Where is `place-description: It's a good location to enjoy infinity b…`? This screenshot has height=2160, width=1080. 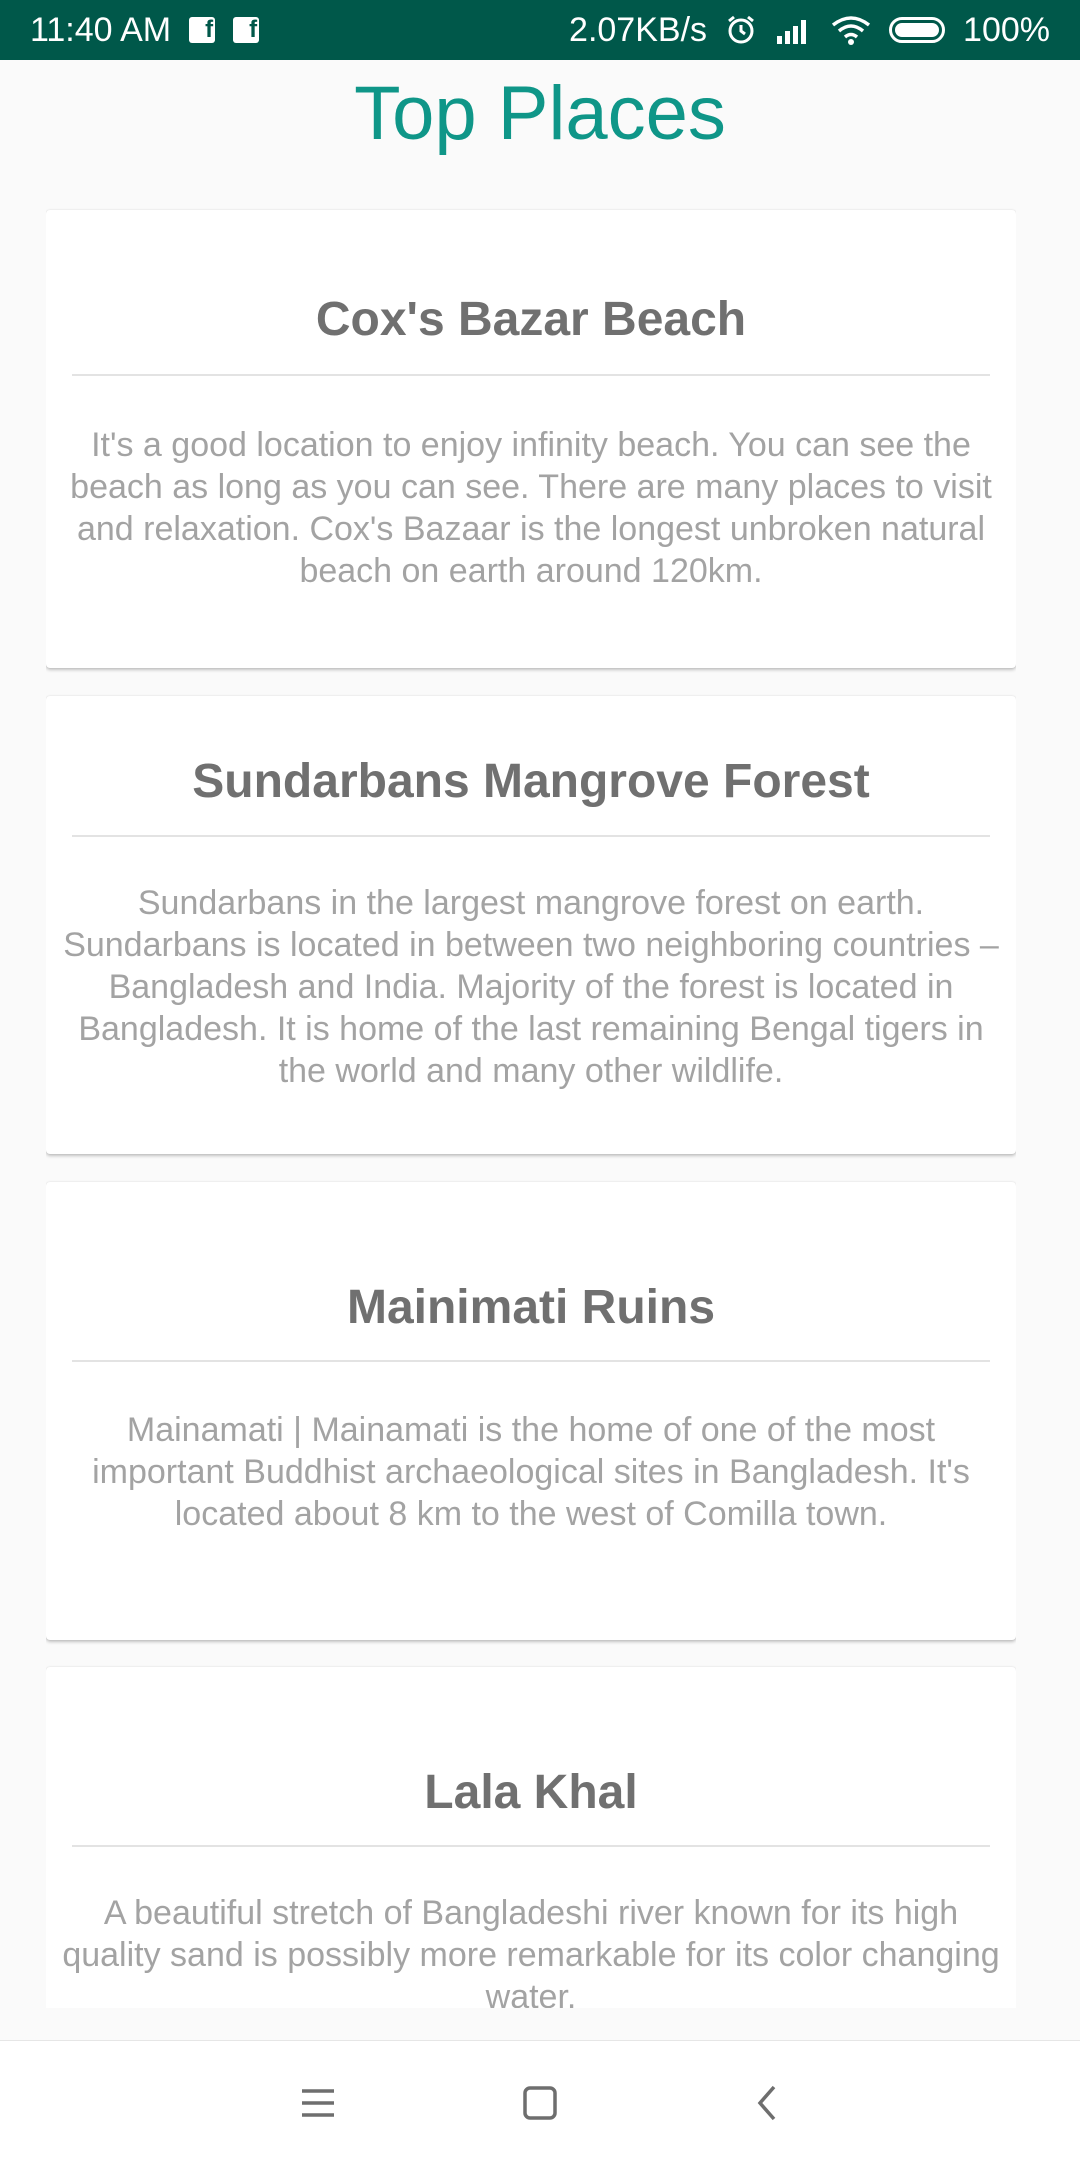
place-description: It's a good location to enjoy infinity b… is located at coordinates (531, 508).